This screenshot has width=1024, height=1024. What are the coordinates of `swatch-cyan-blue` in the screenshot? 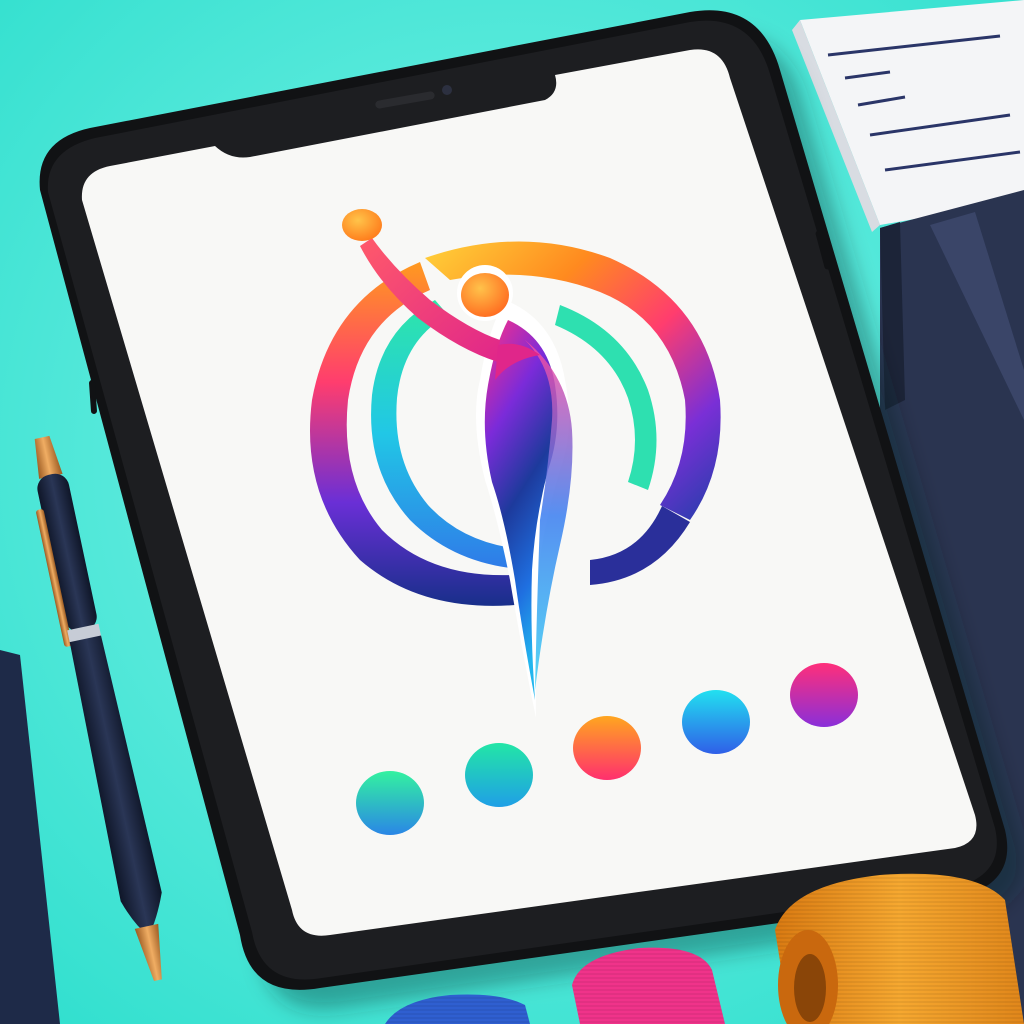 It's located at (716, 722).